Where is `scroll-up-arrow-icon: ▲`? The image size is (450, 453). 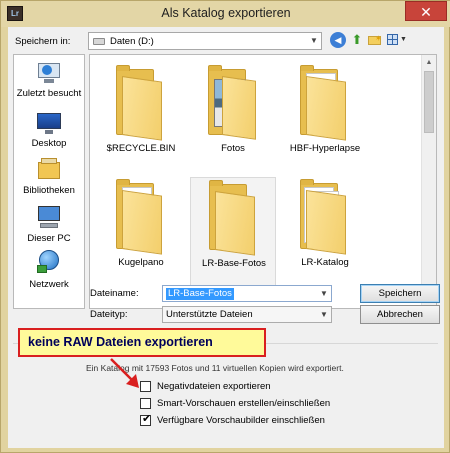
scroll-up-arrow-icon: ▲ is located at coordinates (429, 62).